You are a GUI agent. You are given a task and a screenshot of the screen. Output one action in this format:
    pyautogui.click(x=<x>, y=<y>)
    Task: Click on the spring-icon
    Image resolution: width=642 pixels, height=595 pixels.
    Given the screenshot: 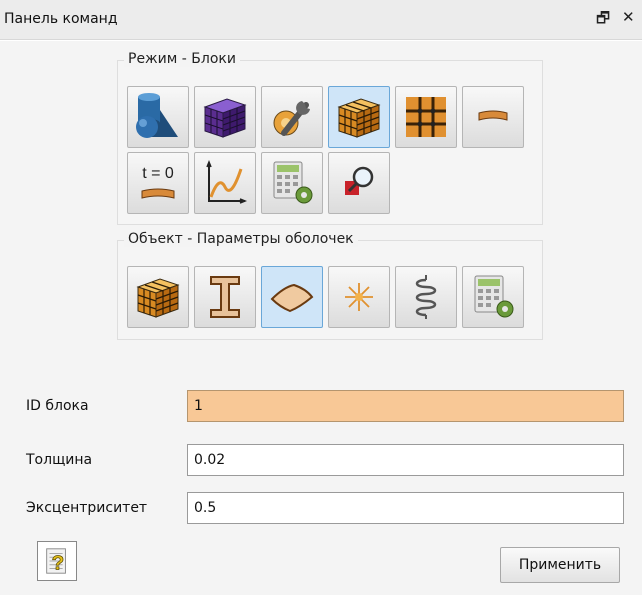 What is the action you would take?
    pyautogui.click(x=426, y=297)
    